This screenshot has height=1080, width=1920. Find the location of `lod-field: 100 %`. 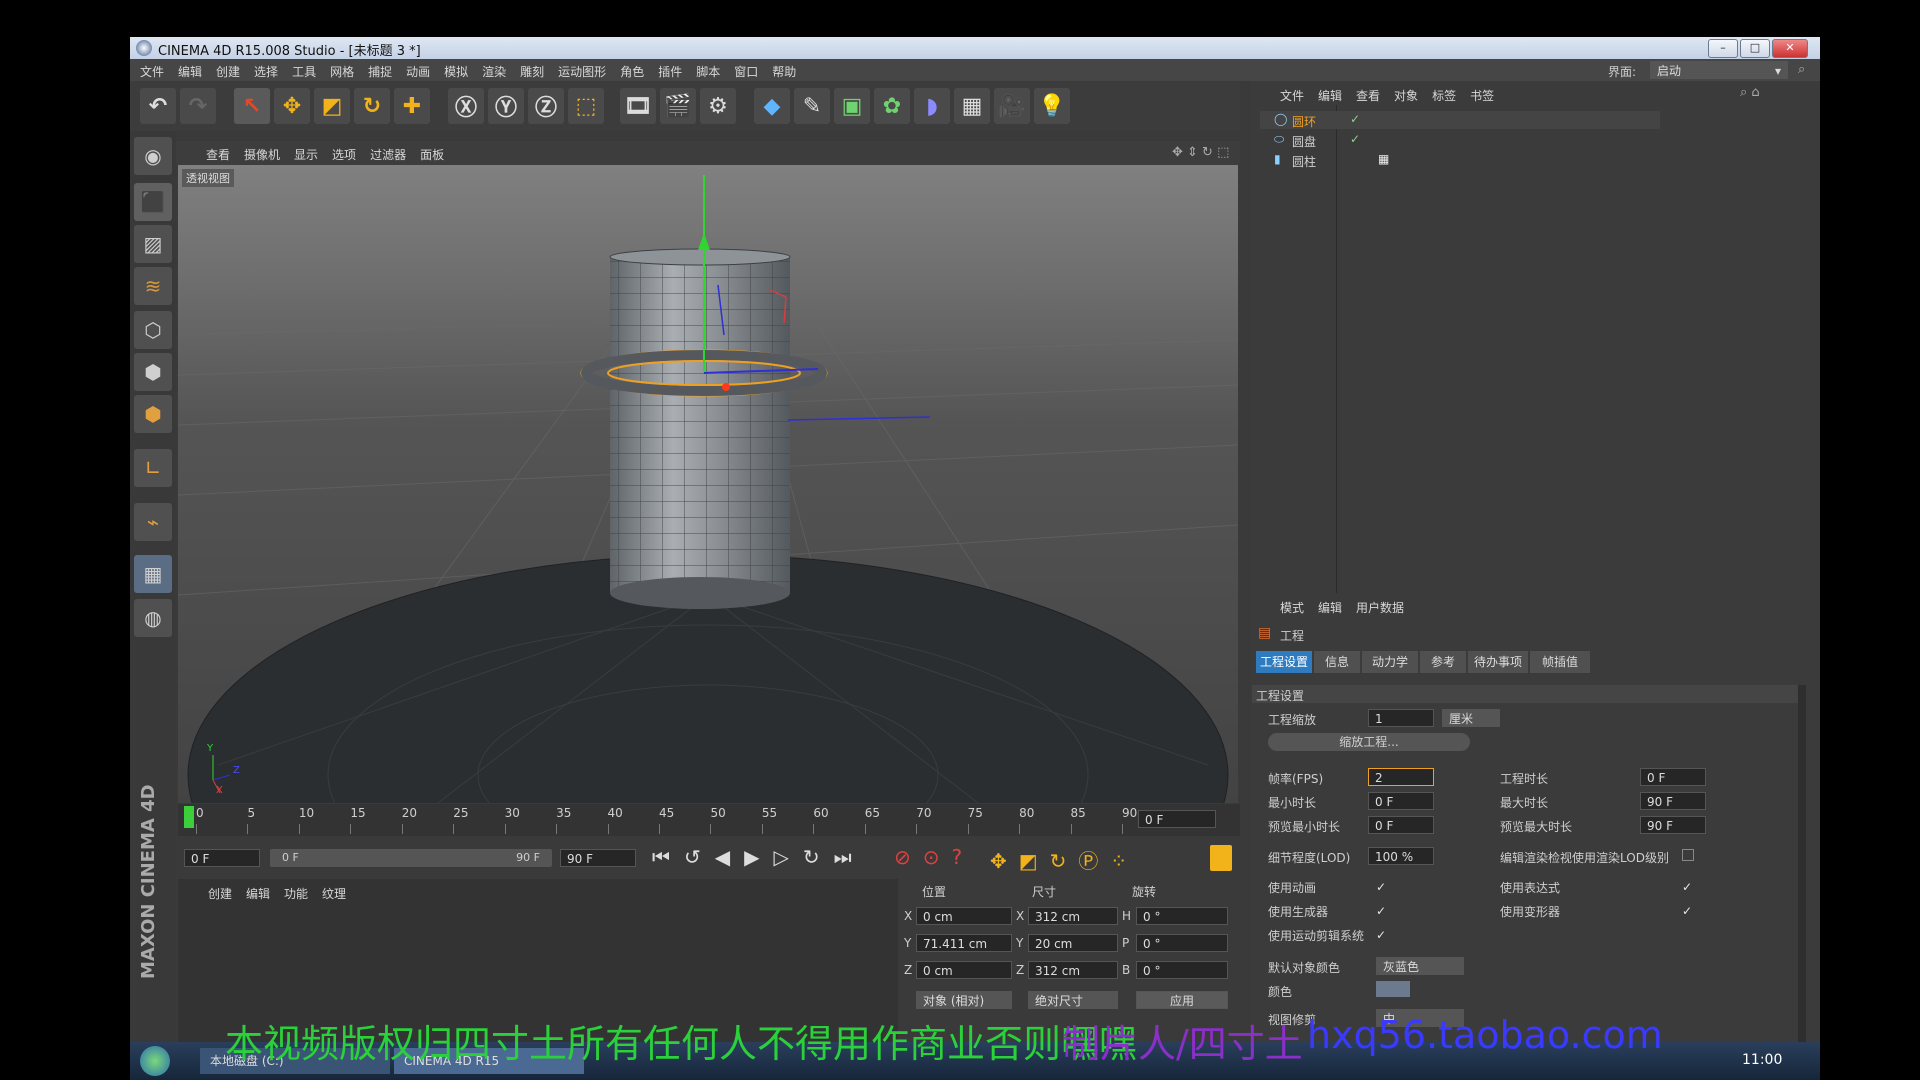

lod-field: 100 % is located at coordinates (1401, 856).